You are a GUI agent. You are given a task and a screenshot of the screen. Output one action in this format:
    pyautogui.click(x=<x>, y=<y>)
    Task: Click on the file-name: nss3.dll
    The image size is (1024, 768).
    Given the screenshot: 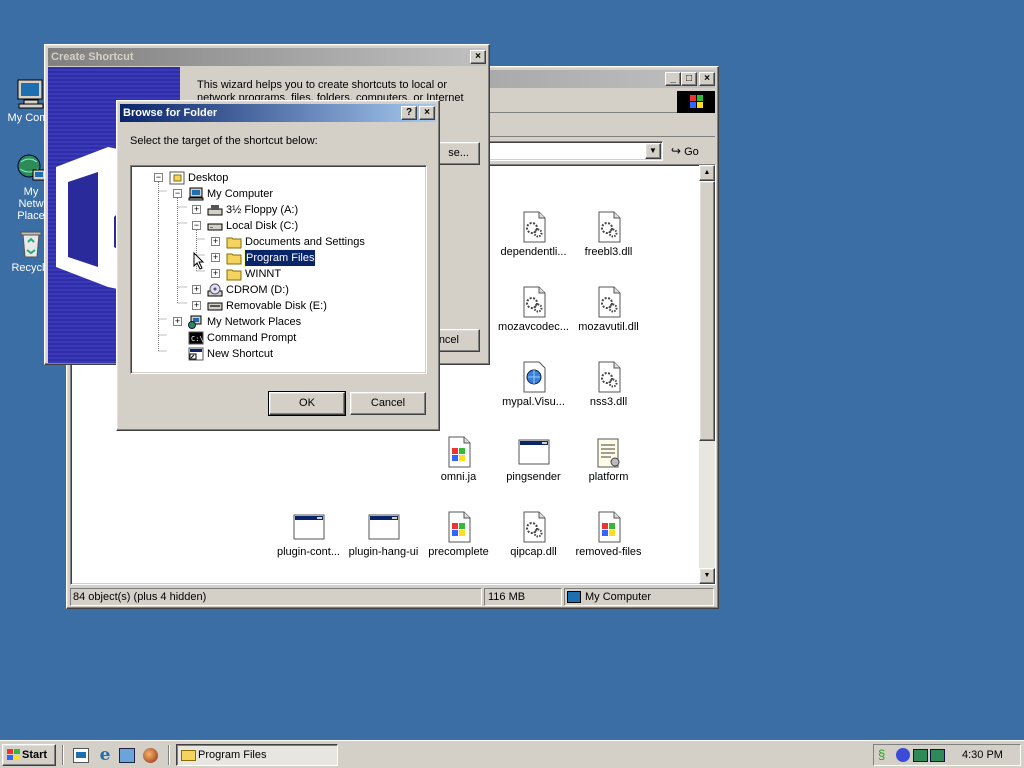 What is the action you would take?
    pyautogui.click(x=608, y=402)
    